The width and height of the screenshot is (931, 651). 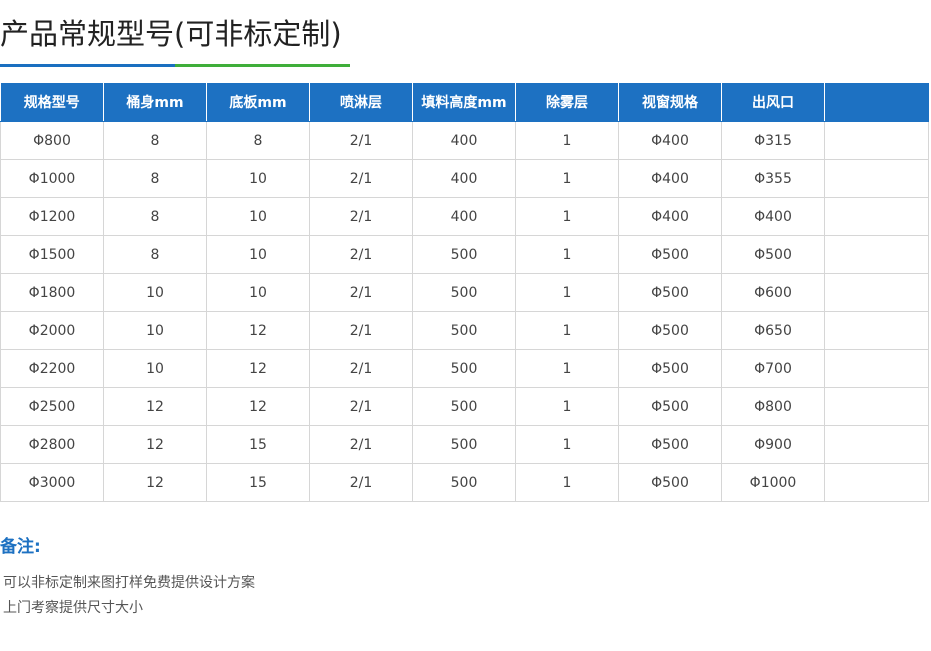 I want to click on table-row: Φ2800 12 15 2/1 500 1 Φ500 Φ900, so click(x=464, y=444).